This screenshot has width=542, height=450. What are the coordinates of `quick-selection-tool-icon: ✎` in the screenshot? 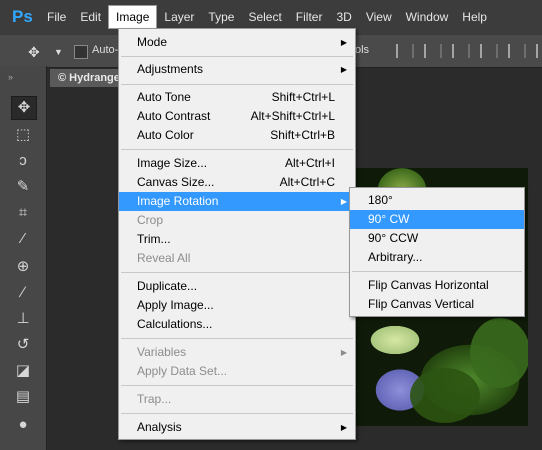 It's located at (23, 187).